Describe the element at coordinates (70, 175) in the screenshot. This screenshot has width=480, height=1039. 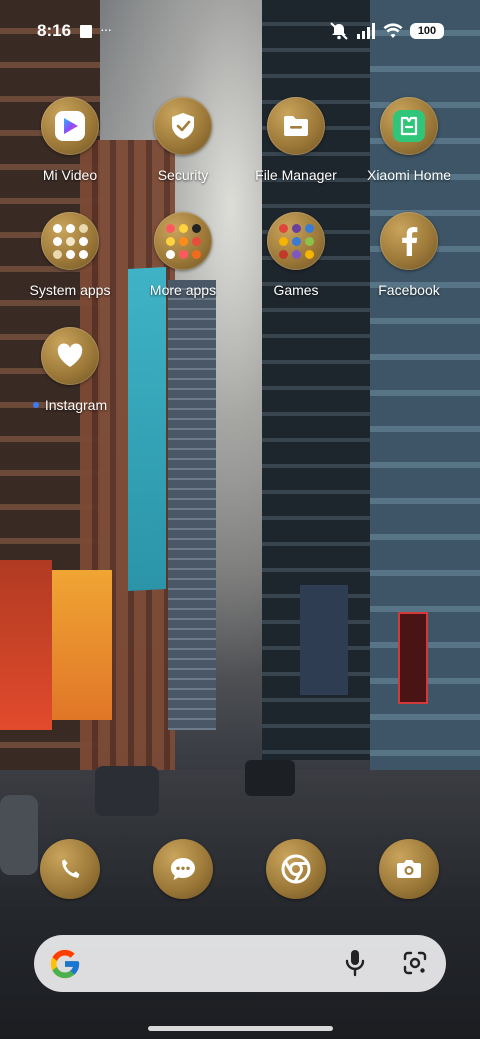
I see `app-label: Mi Video` at that location.